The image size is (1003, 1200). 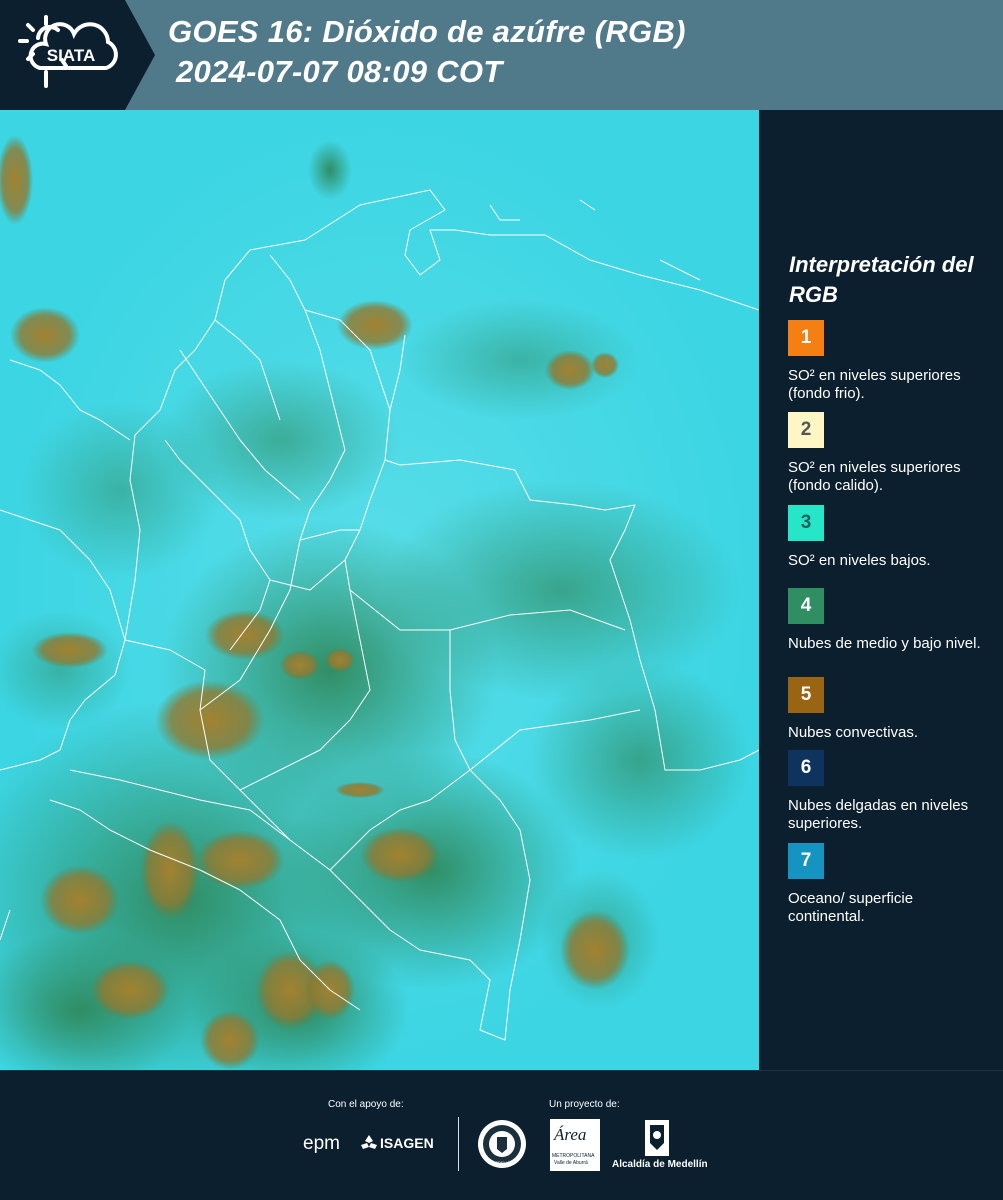 I want to click on legend-description-1: SO² en niveles superiores (fondo frio)., so click(x=874, y=384).